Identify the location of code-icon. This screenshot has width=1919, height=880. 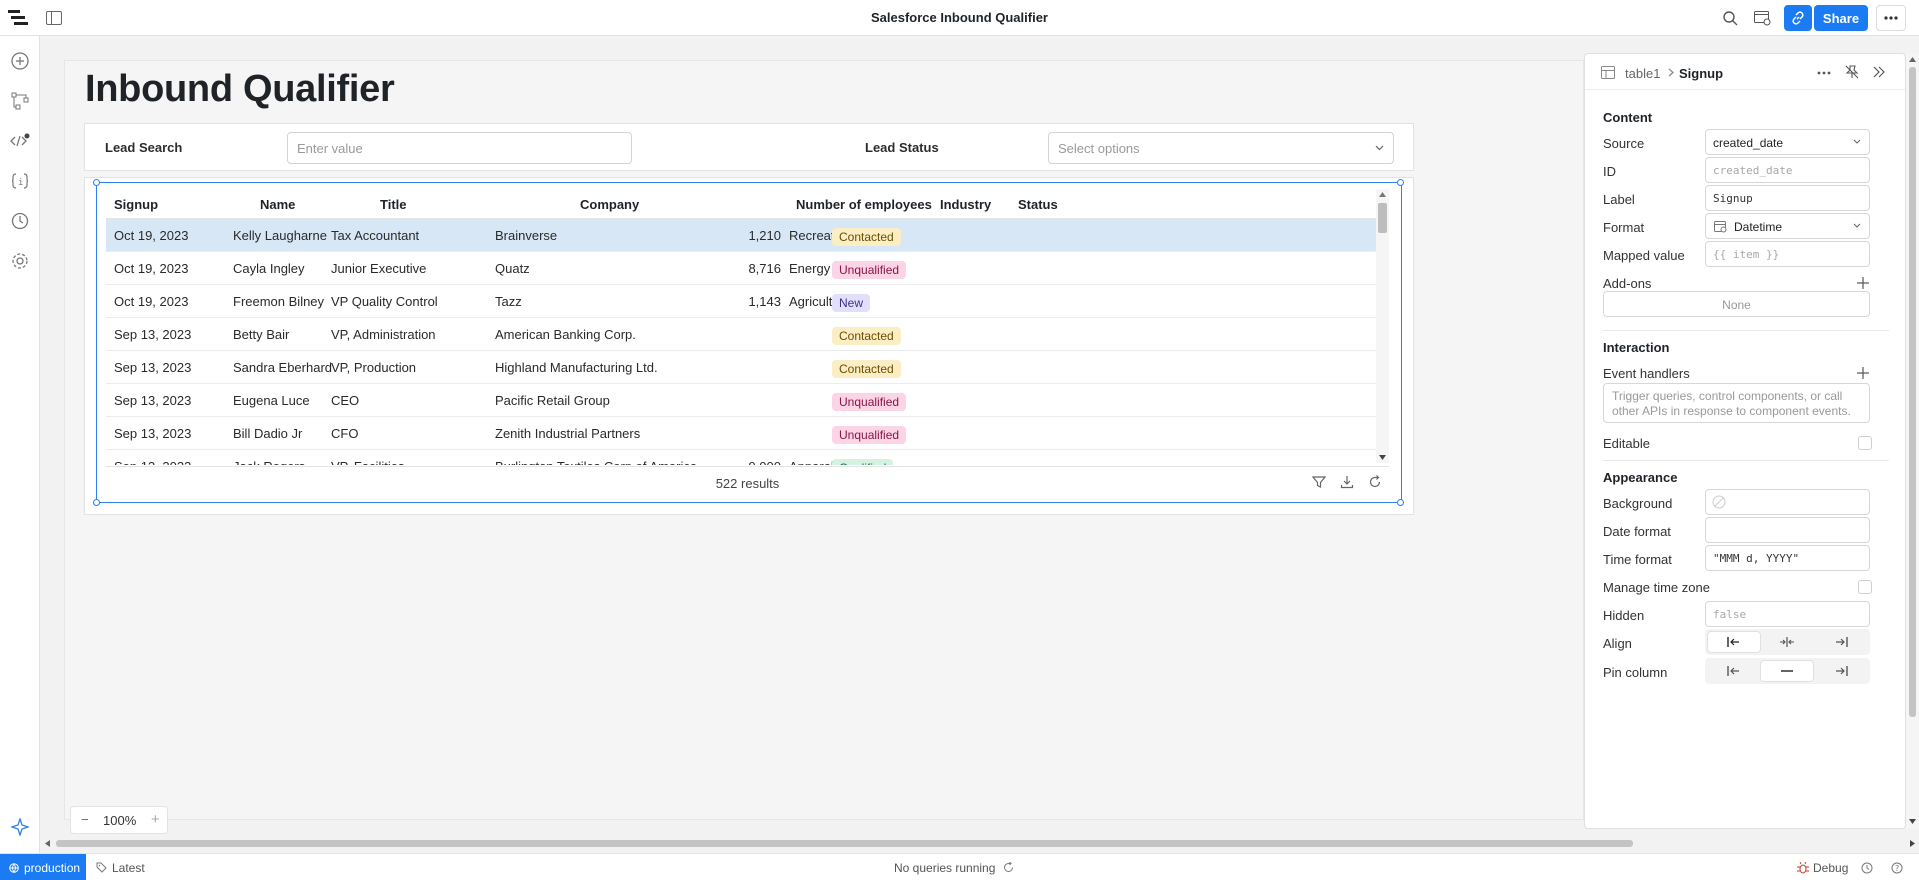
(20, 141).